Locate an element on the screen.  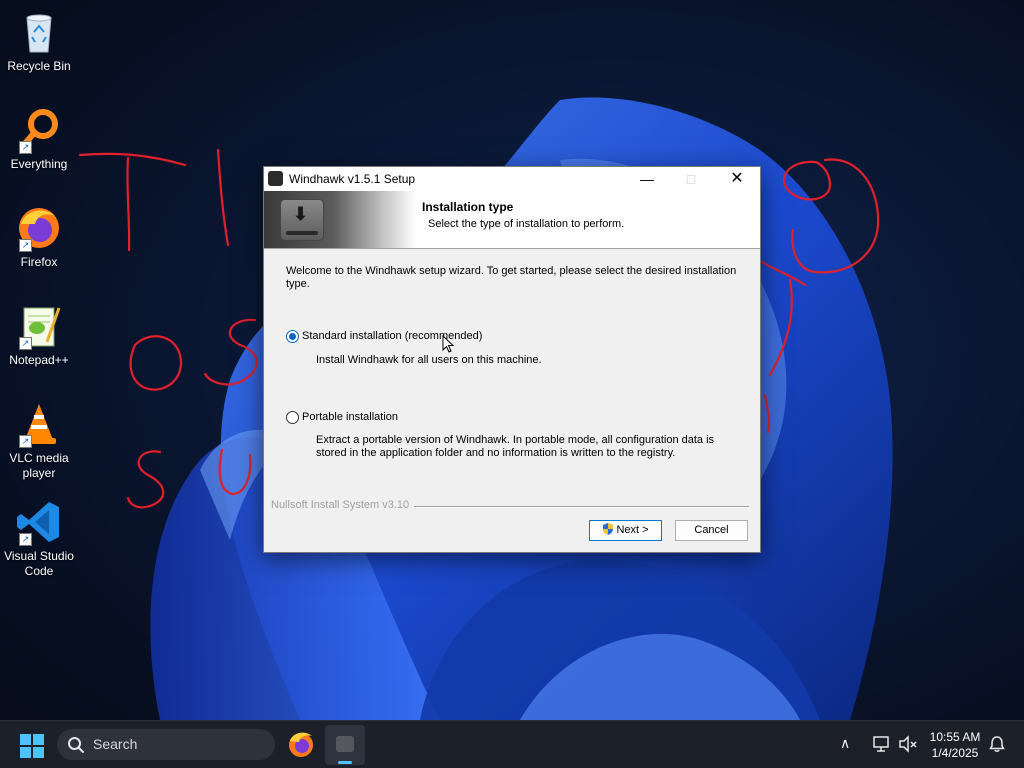
separator-line is located at coordinates (581, 507).